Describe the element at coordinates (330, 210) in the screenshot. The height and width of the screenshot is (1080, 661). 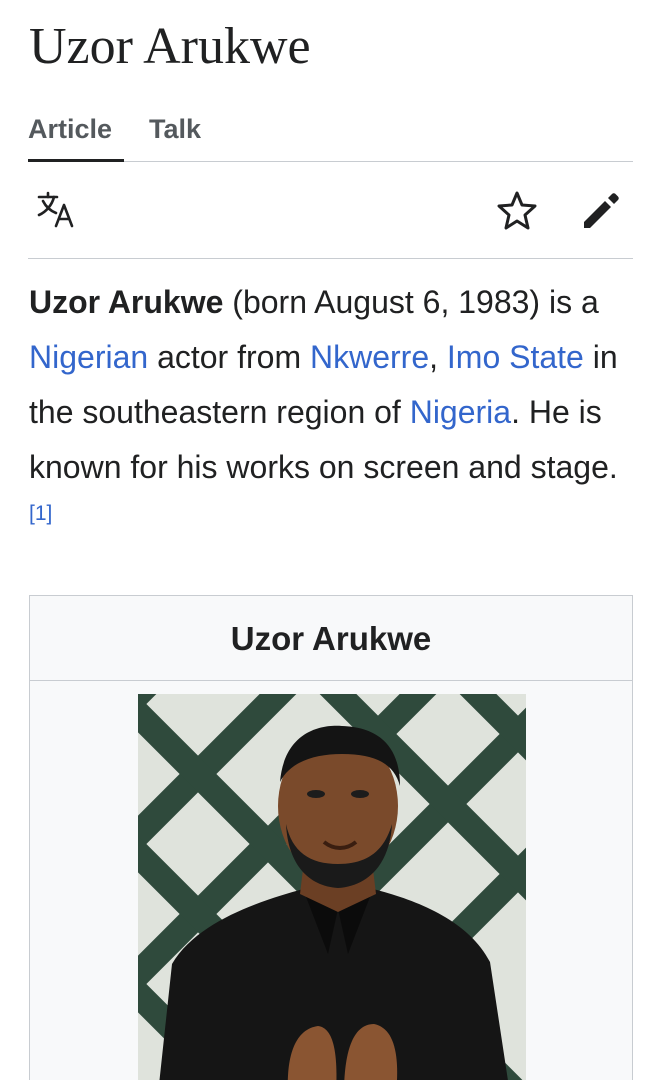
I see `page-actions-toolbar` at that location.